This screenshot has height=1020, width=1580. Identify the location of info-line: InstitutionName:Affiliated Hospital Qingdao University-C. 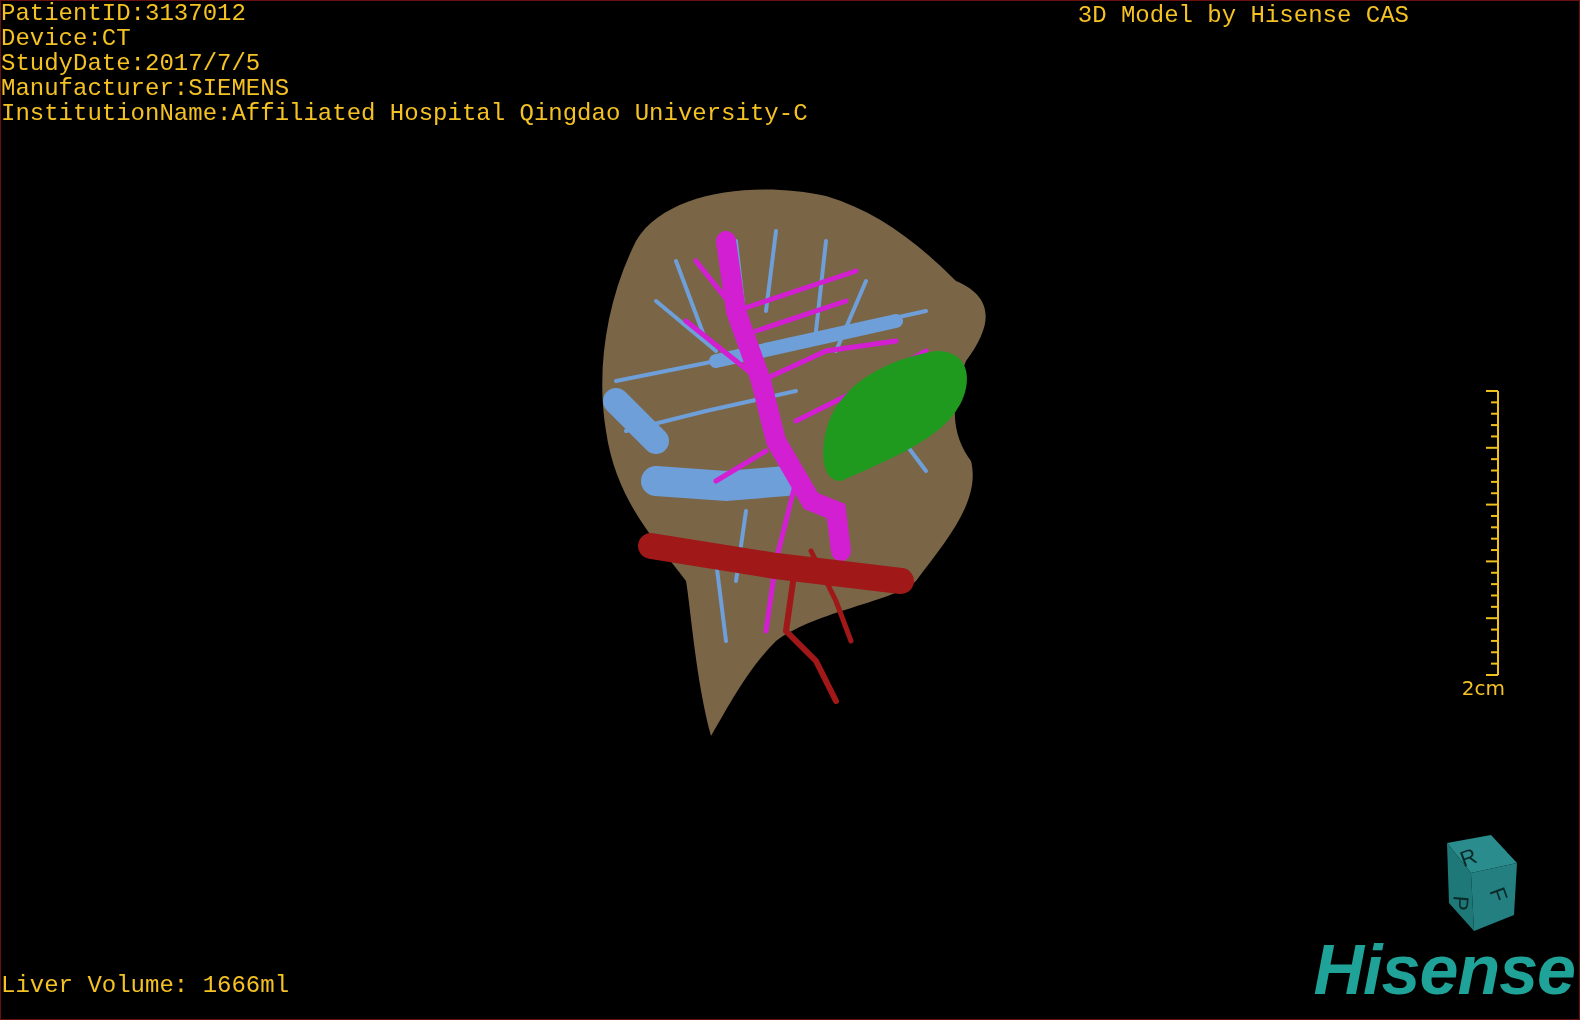
(404, 113).